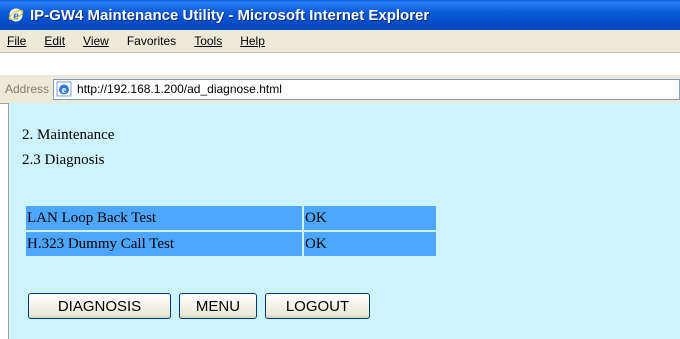 This screenshot has width=680, height=339. Describe the element at coordinates (164, 244) in the screenshot. I see `test-name-cell: H.323 Dummy Call Test` at that location.